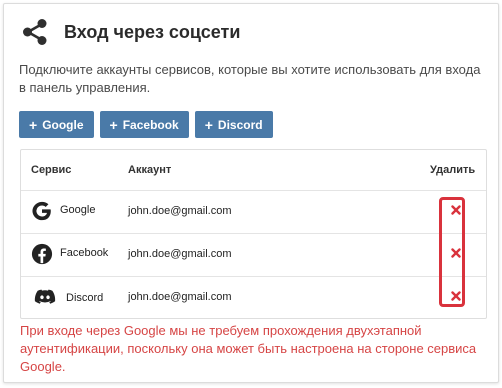 The image size is (502, 388). Describe the element at coordinates (35, 32) in the screenshot. I see `share-icon` at that location.